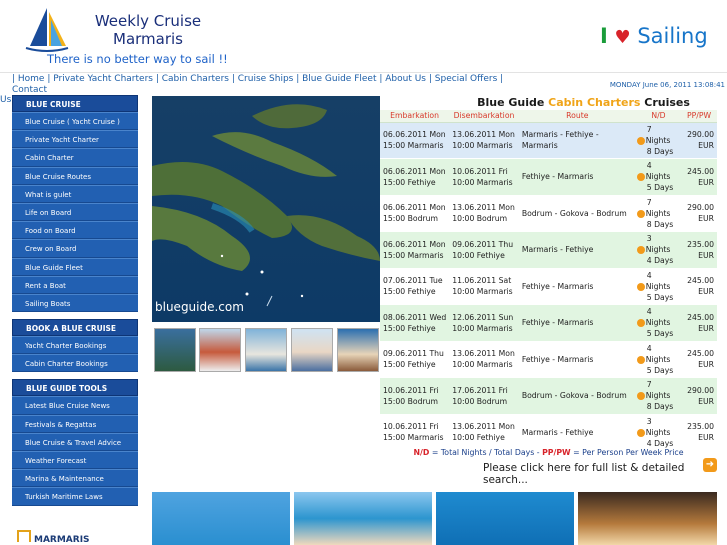  I want to click on nav-link-blue-guide-fleet: Blue Guide Fleet |, so click(342, 79).